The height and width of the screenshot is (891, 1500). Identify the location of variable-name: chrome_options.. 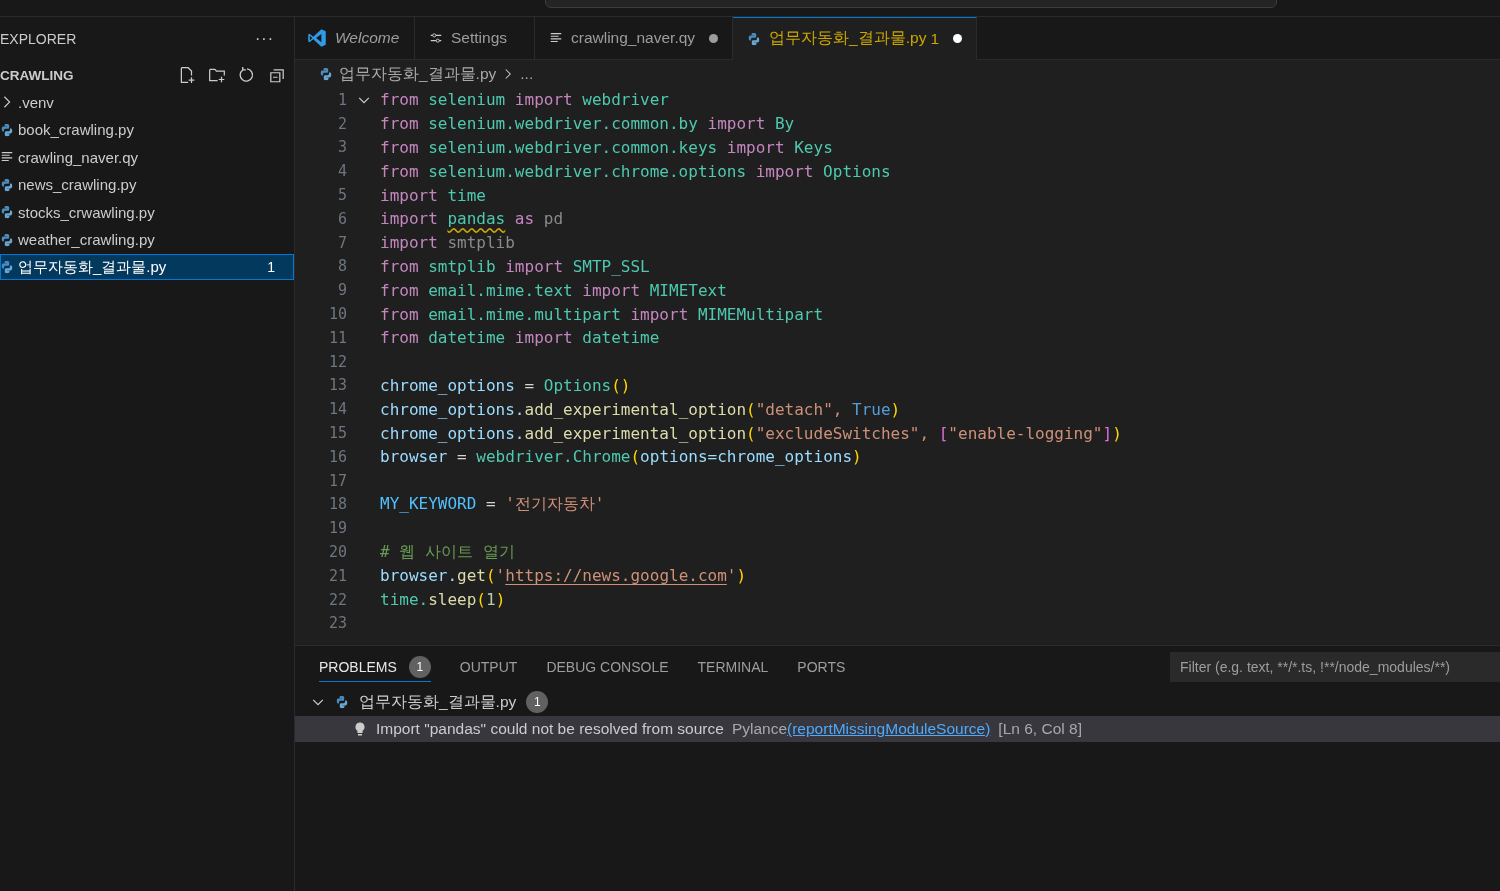
(452, 433).